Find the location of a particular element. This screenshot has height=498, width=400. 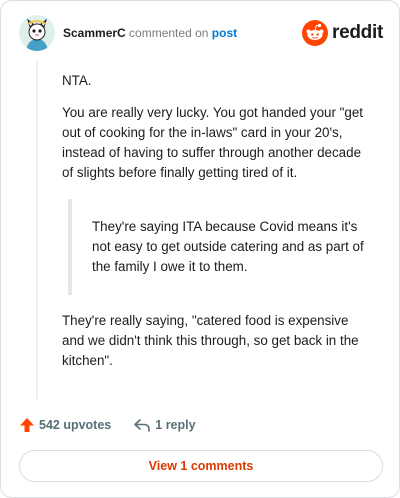

avatar-icon is located at coordinates (37, 33).